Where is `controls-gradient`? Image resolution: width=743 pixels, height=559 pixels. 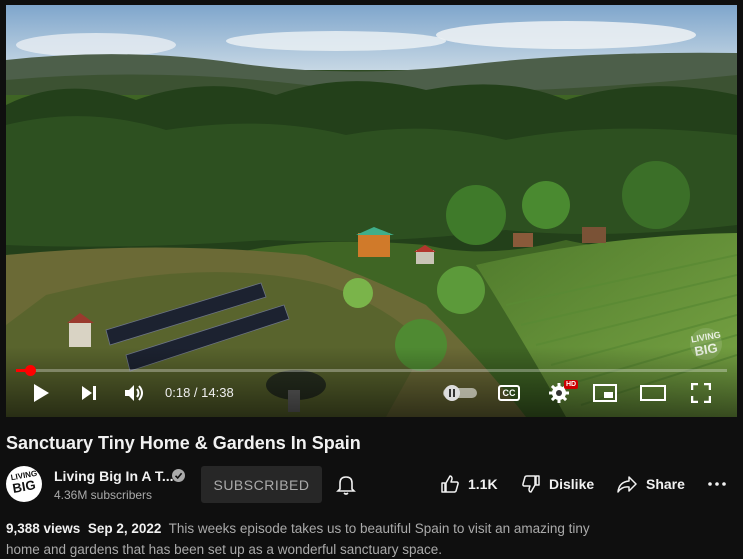
controls-gradient is located at coordinates (371, 382).